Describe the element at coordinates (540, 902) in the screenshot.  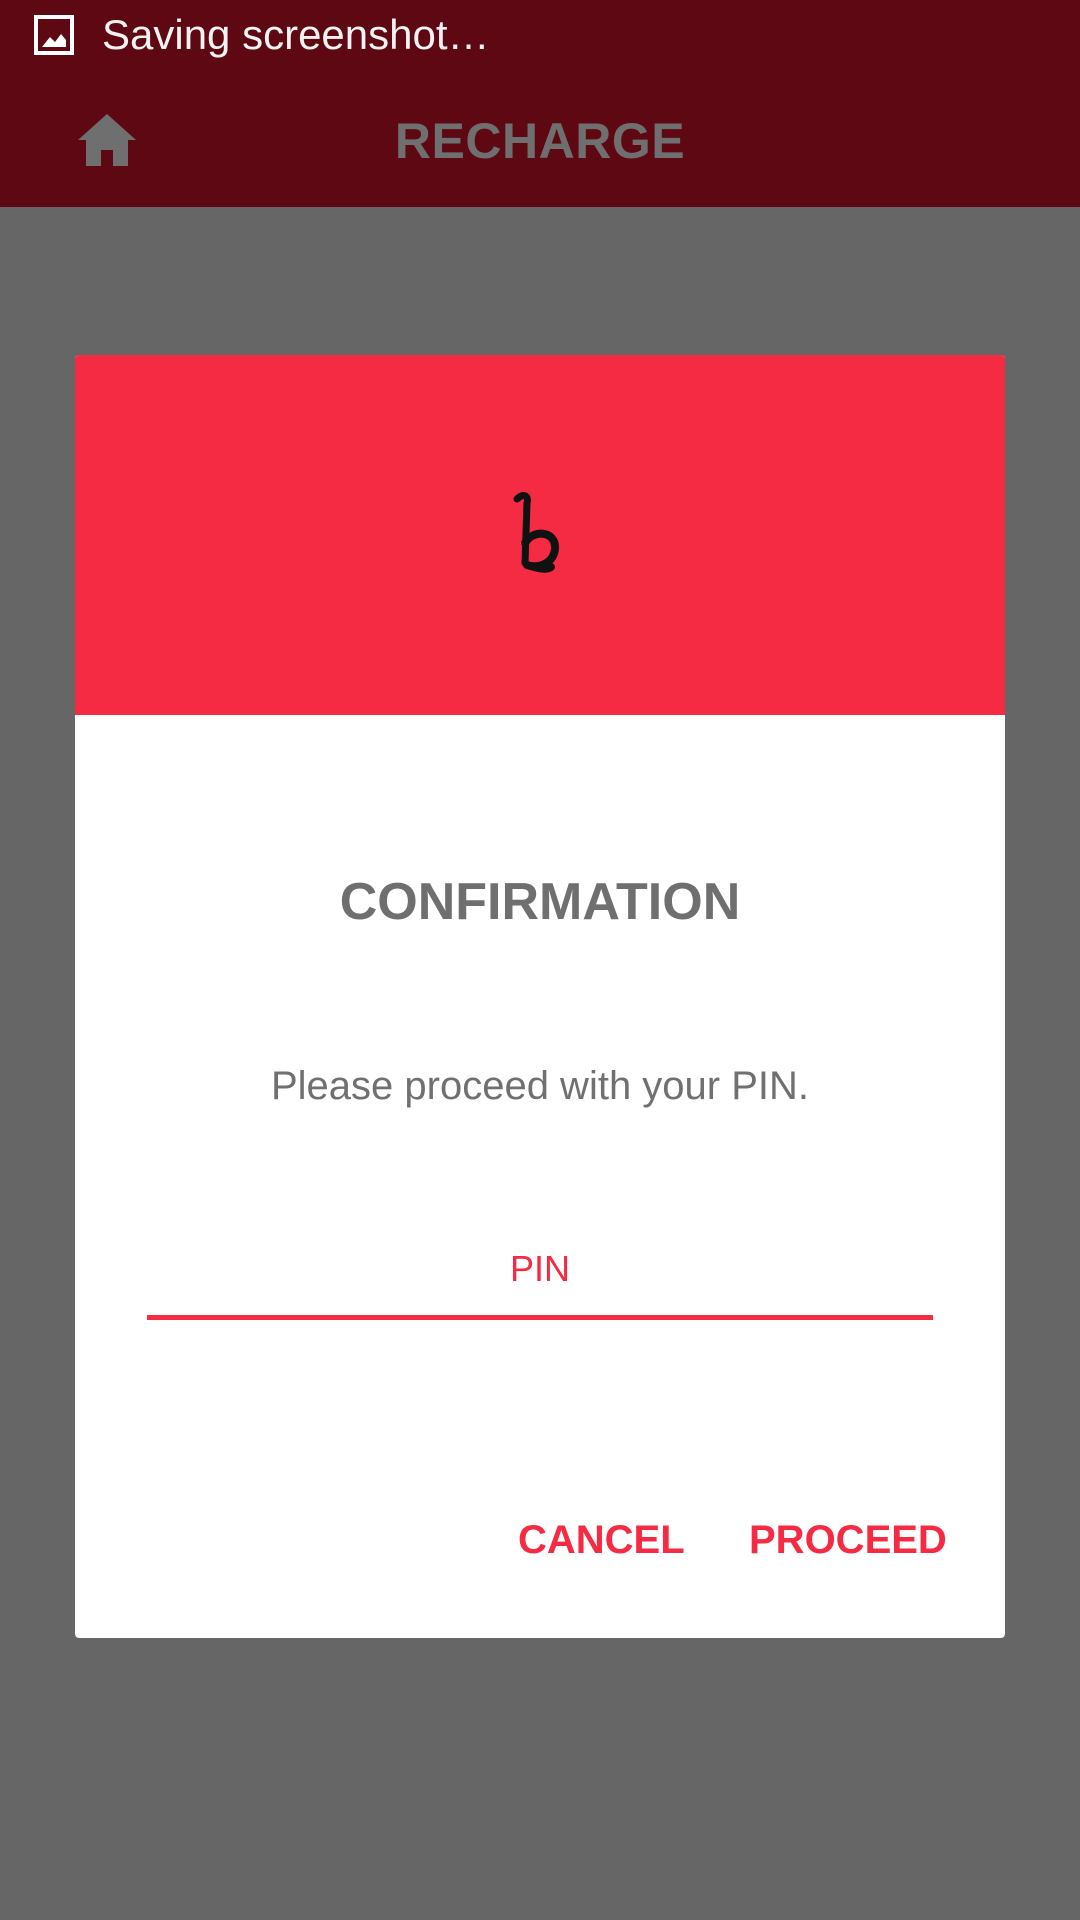
I see `dialog-title: CONFIRMATION` at that location.